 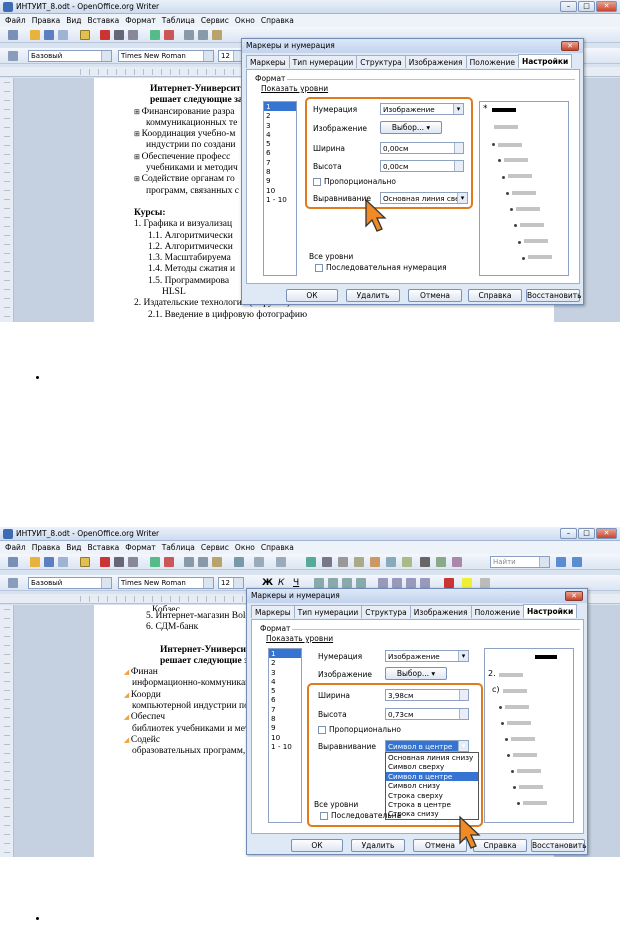 What do you see at coordinates (119, 562) in the screenshot?
I see `print-icon` at bounding box center [119, 562].